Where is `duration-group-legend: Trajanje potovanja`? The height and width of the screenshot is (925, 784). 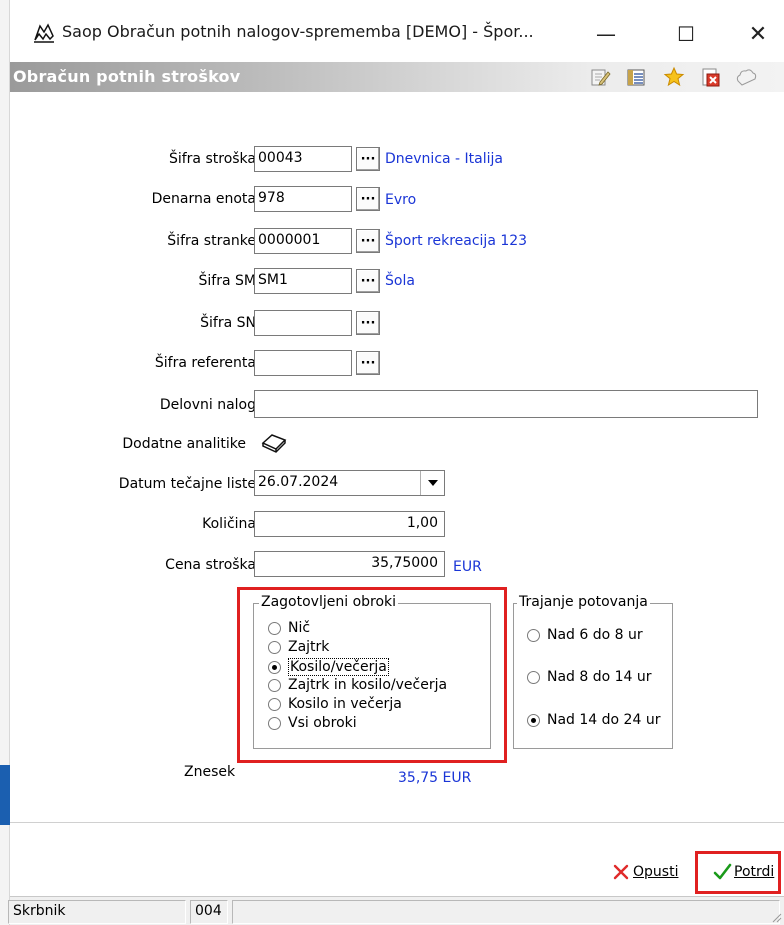
duration-group-legend: Trajanje potovanja is located at coordinates (583, 602).